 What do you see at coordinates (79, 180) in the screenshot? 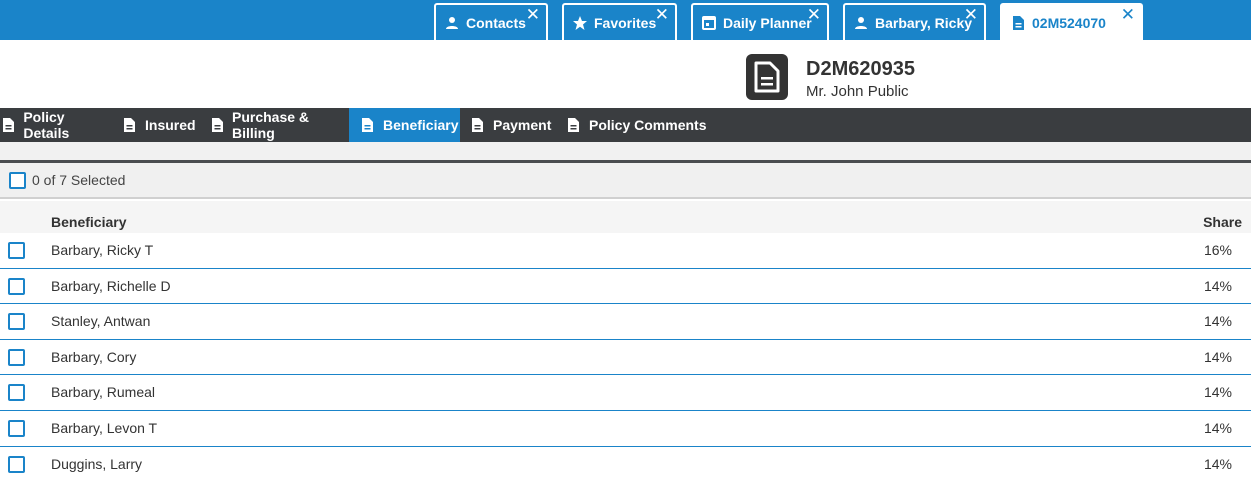
I see `selection-count: 0 of 7 Selected` at bounding box center [79, 180].